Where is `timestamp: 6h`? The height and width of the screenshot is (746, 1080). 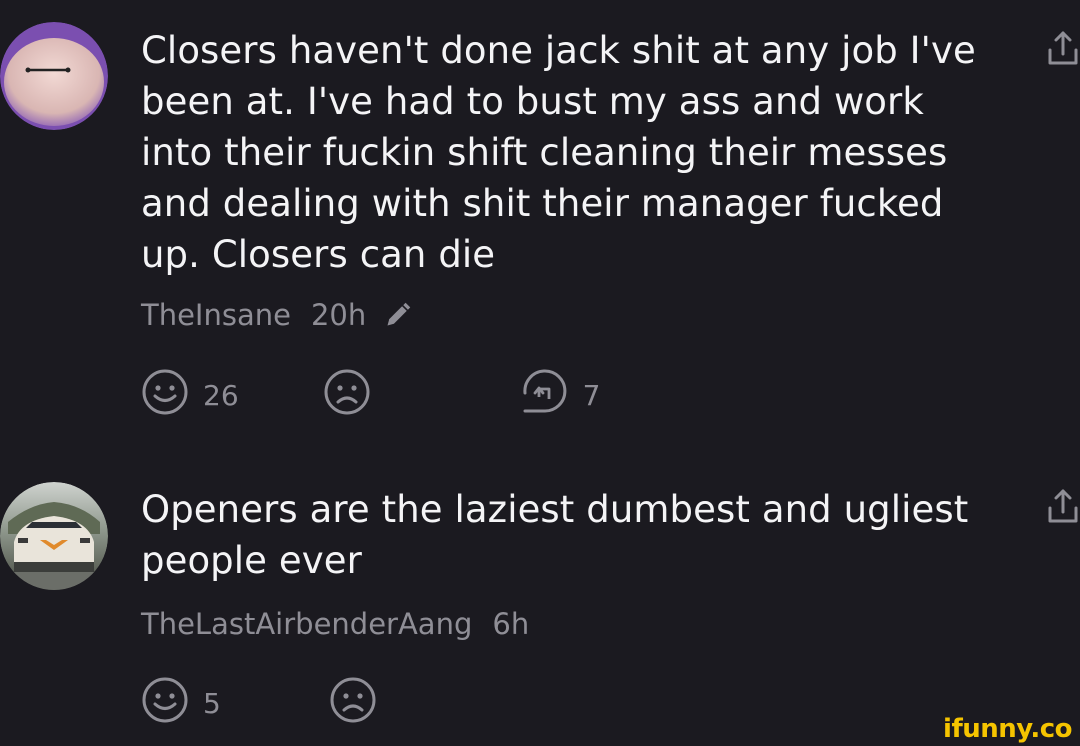 timestamp: 6h is located at coordinates (511, 624).